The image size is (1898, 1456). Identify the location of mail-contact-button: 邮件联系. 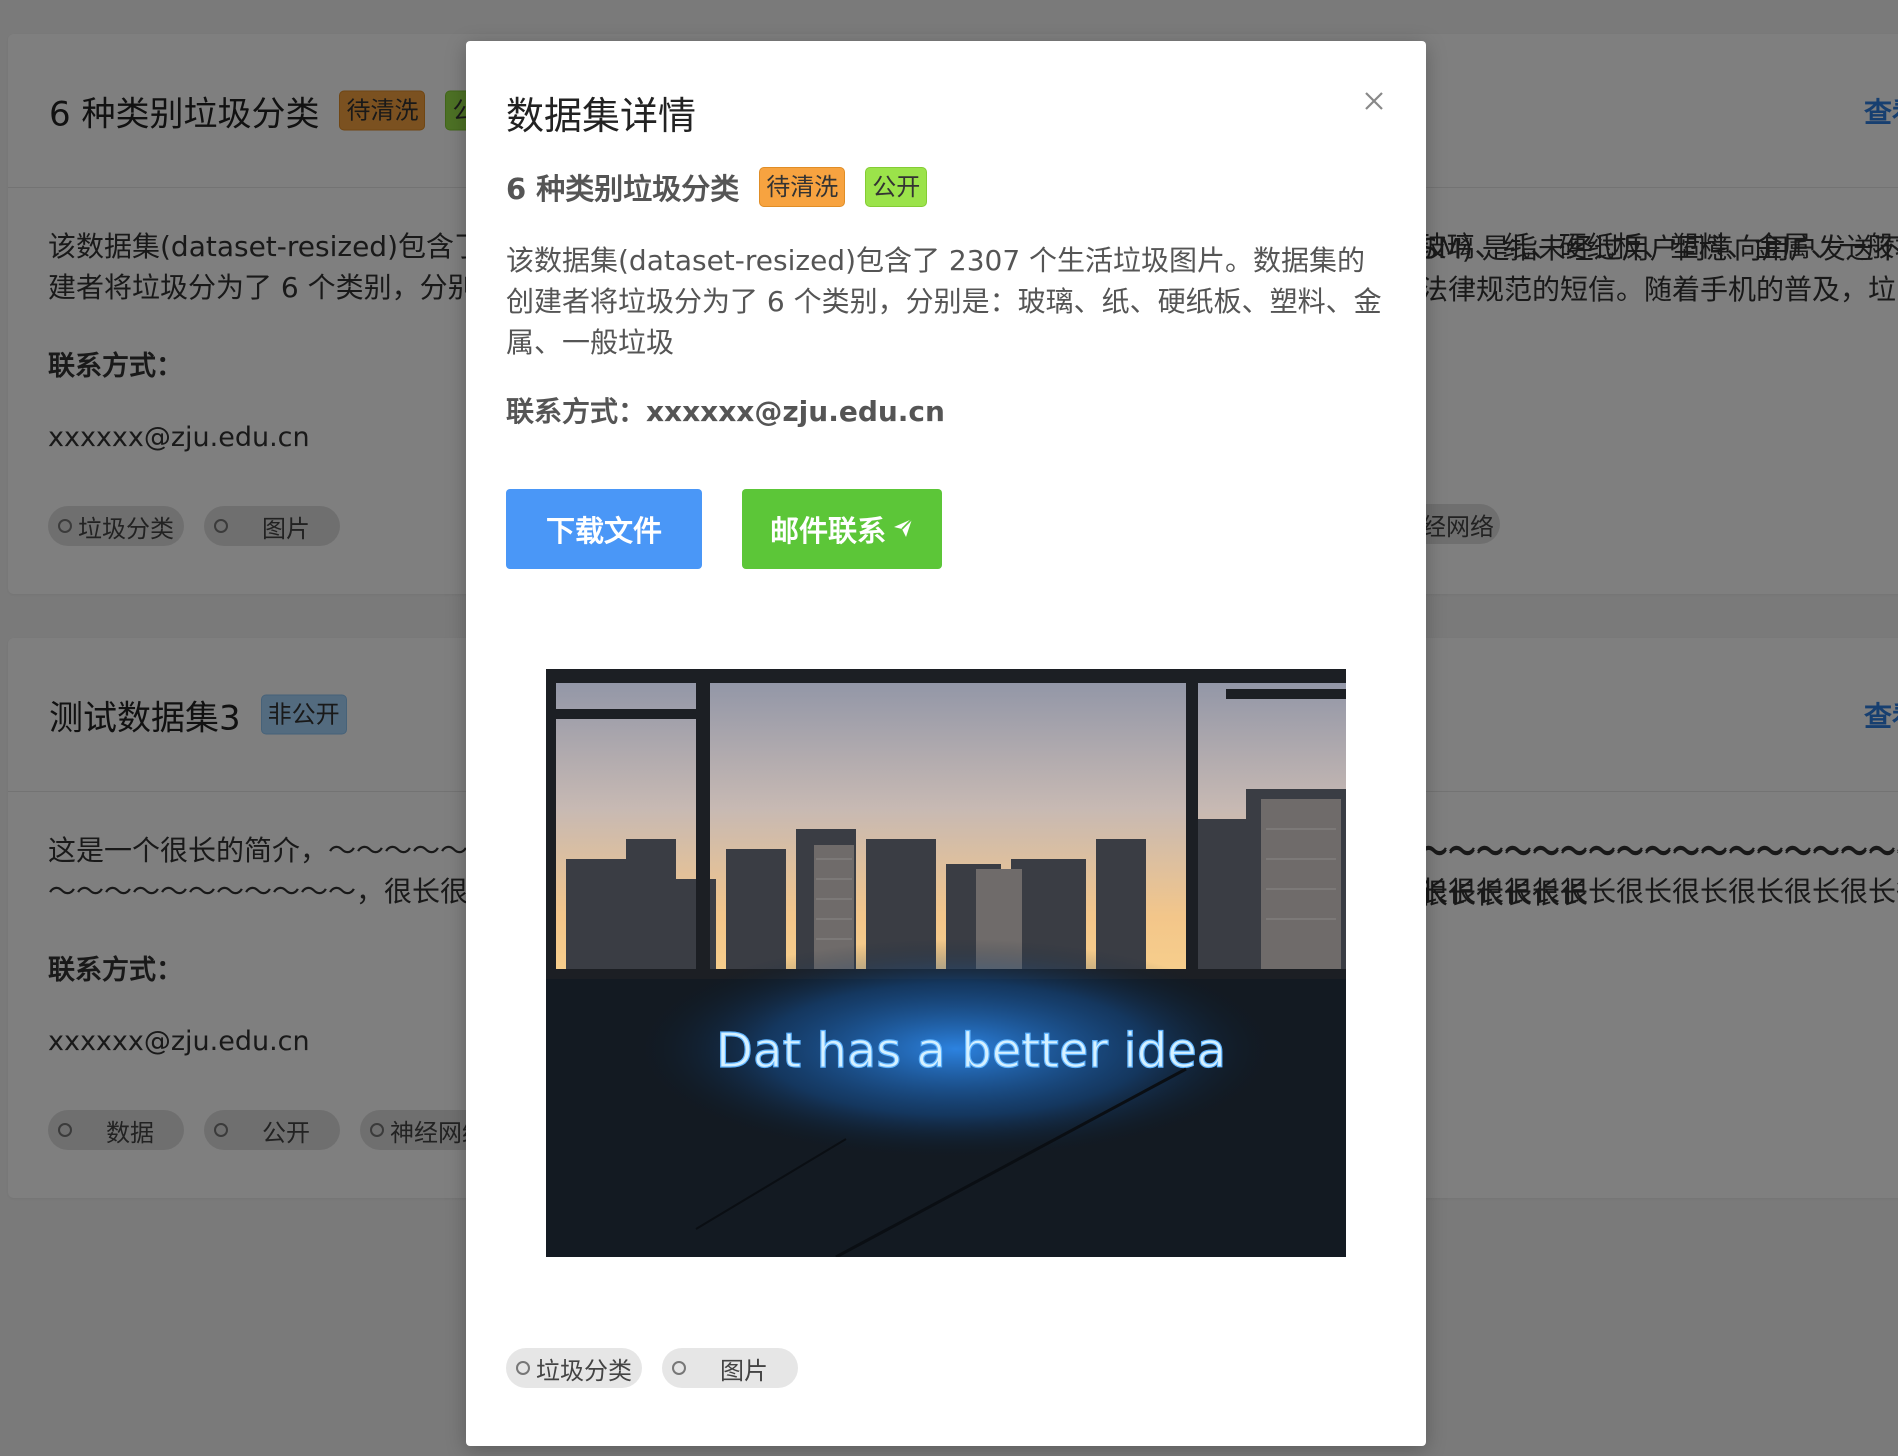
(842, 529).